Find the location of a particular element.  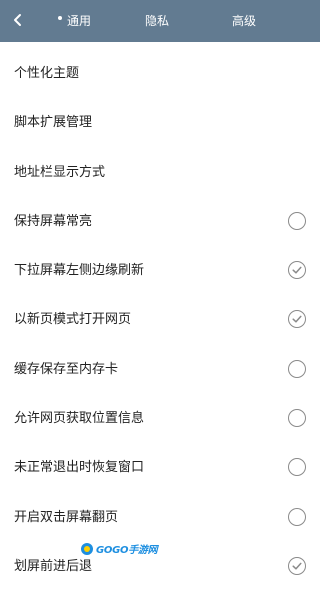

active-indicator-dot is located at coordinates (60, 17).